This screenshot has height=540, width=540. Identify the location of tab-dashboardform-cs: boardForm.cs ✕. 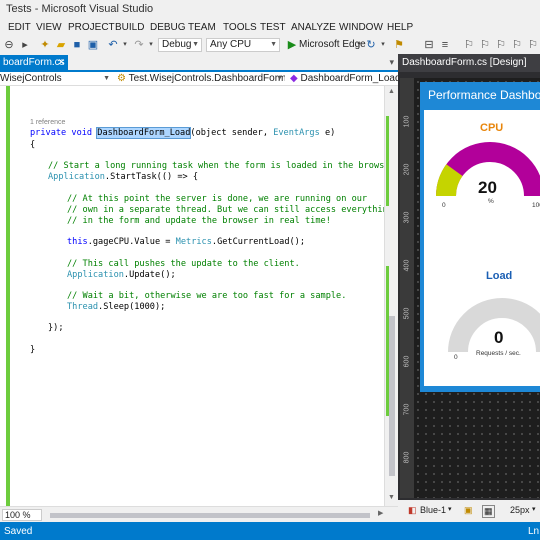
(34, 63).